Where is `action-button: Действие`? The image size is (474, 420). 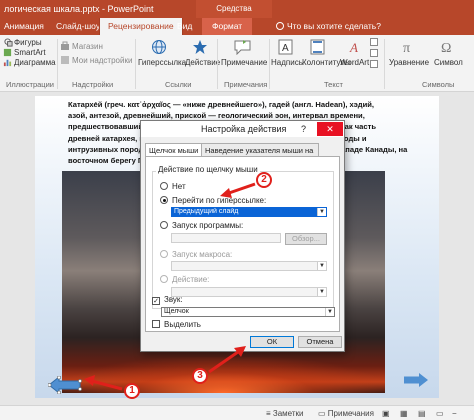 action-button: Действие is located at coordinates (202, 62).